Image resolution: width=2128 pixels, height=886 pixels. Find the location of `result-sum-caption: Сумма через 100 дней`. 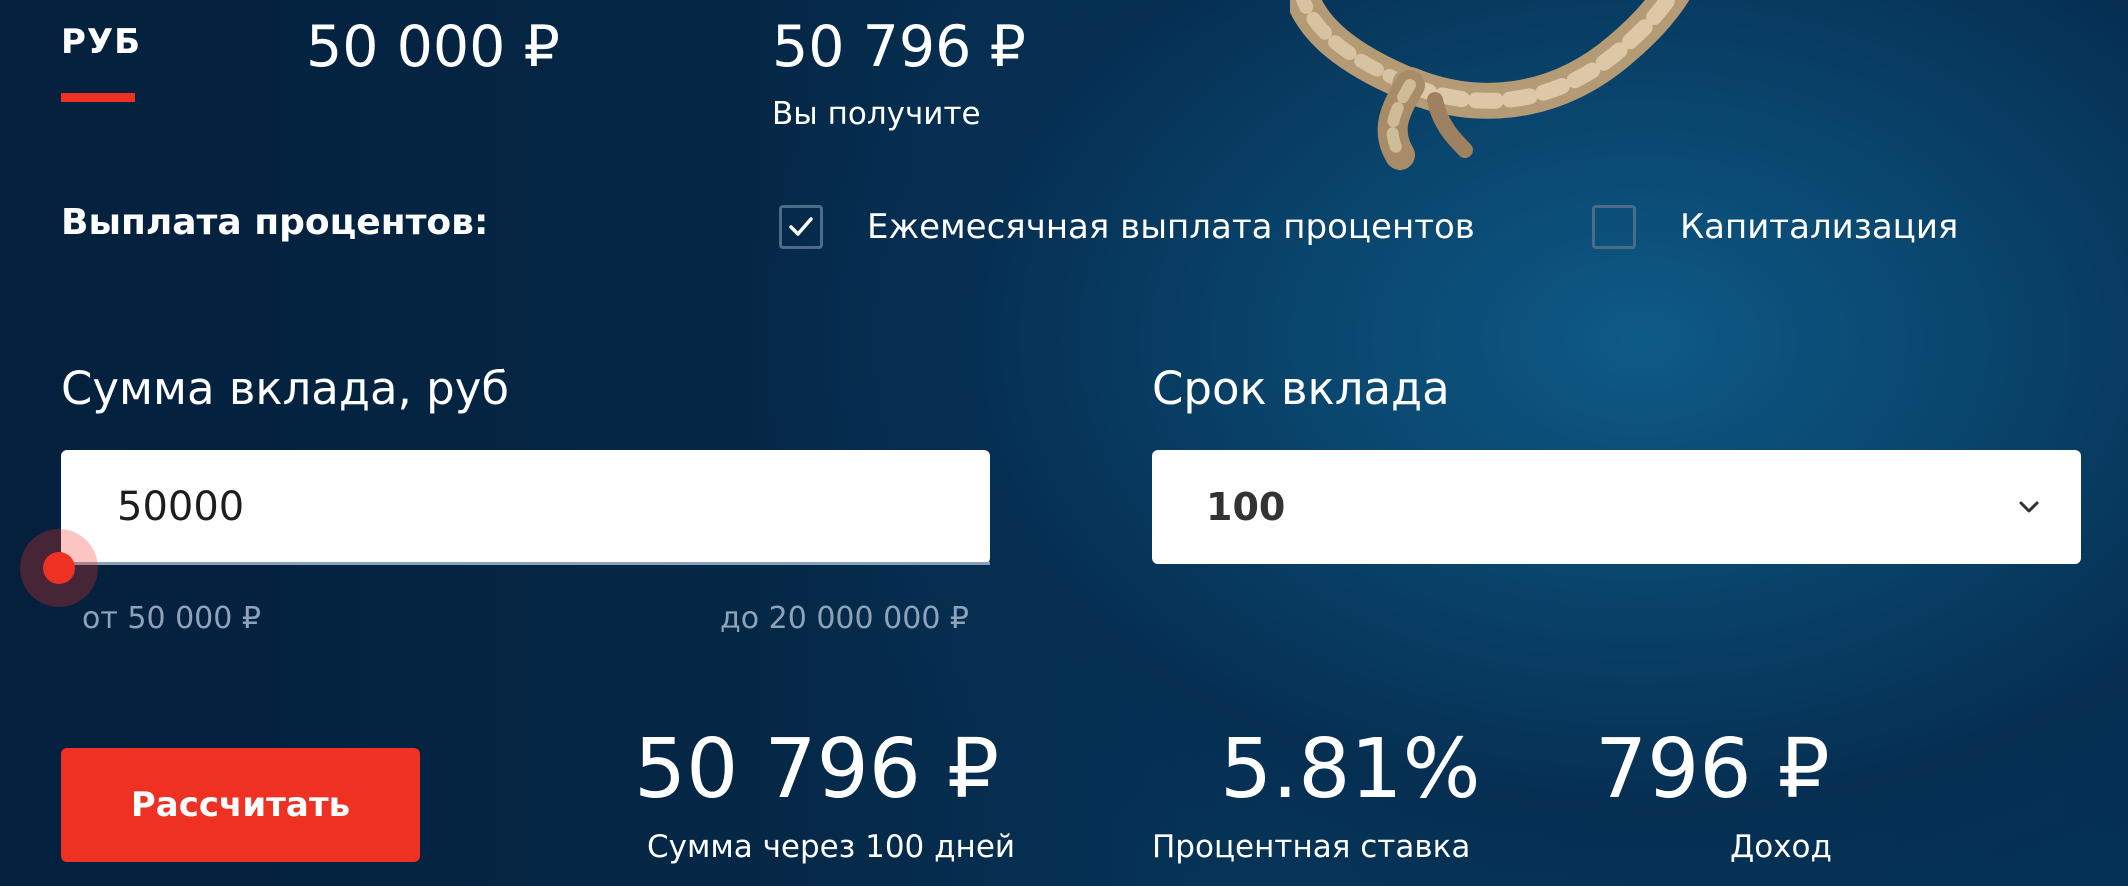

result-sum-caption: Сумма через 100 дней is located at coordinates (831, 847).